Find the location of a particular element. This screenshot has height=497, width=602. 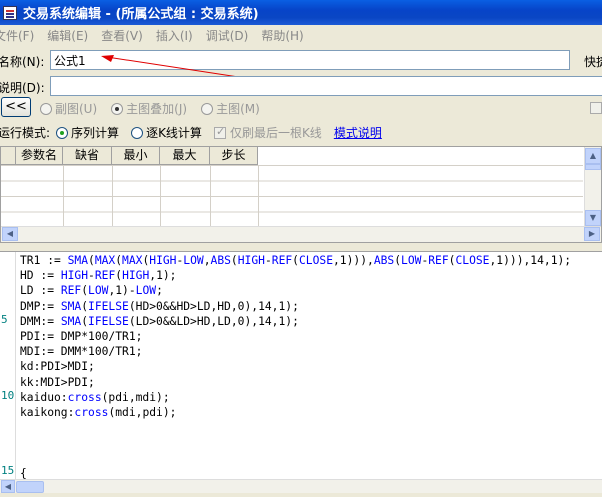

line-number-gutter: 5 10 15 is located at coordinates (8, 366).